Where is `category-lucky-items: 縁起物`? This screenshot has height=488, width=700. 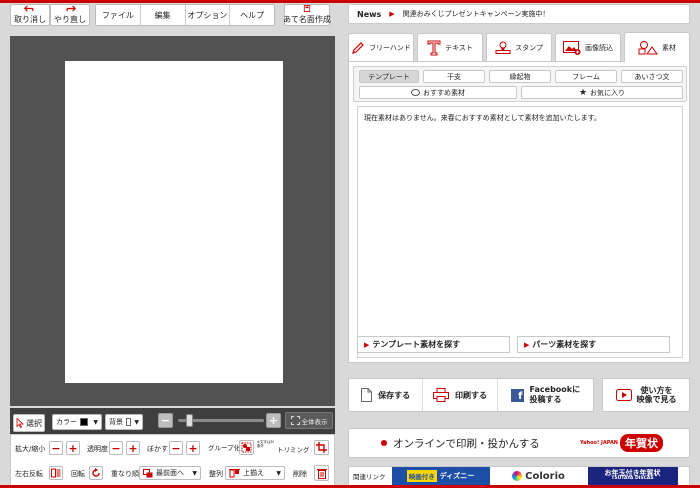
category-lucky-items: 縁起物 is located at coordinates (520, 76).